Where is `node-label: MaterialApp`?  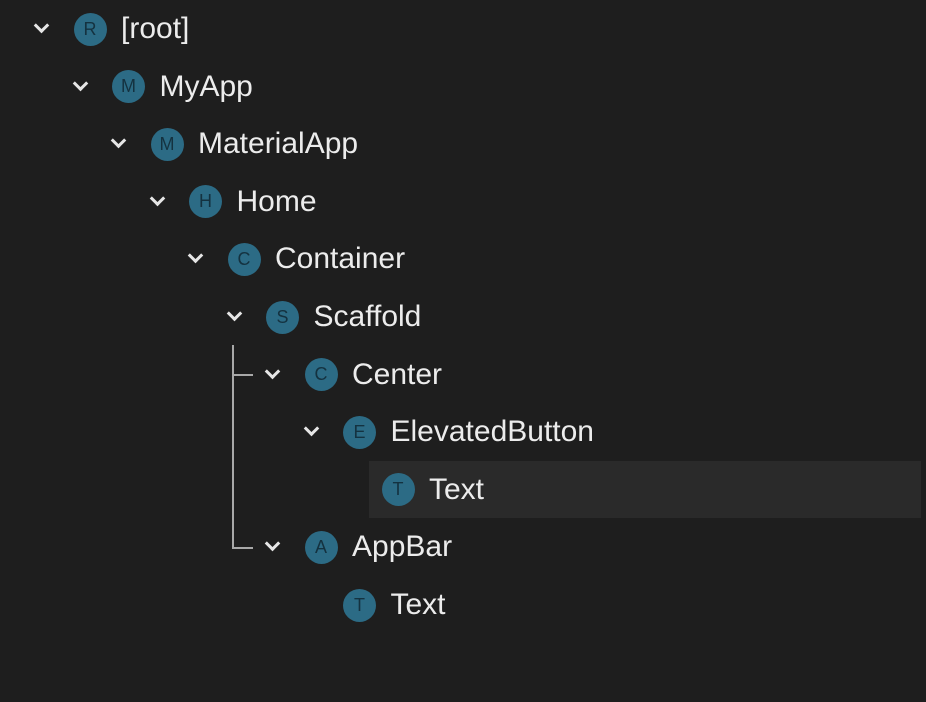 node-label: MaterialApp is located at coordinates (278, 144).